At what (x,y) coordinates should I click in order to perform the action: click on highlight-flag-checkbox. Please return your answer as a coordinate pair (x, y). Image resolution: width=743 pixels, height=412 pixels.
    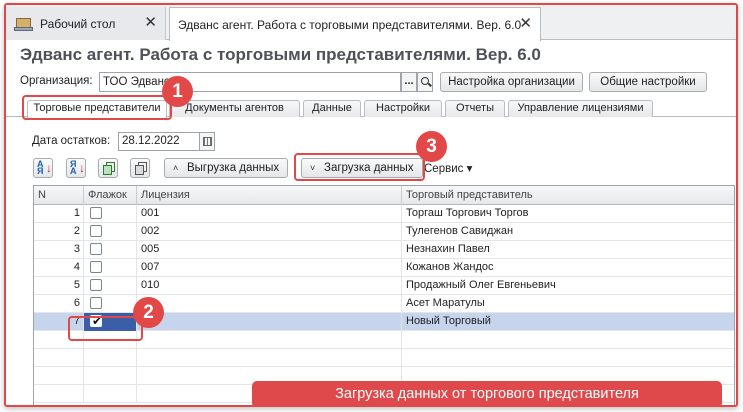
    Looking at the image, I should click on (105, 328).